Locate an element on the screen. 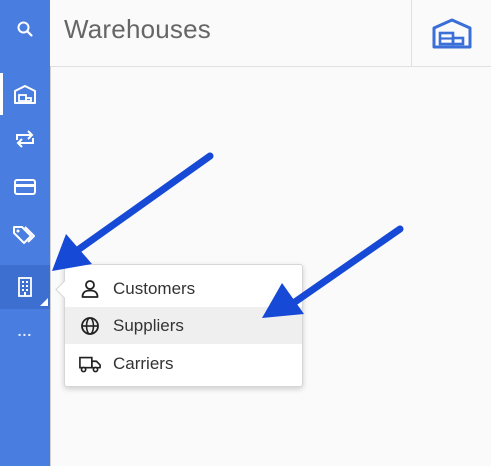  page-header: Warehouses is located at coordinates (270, 33).